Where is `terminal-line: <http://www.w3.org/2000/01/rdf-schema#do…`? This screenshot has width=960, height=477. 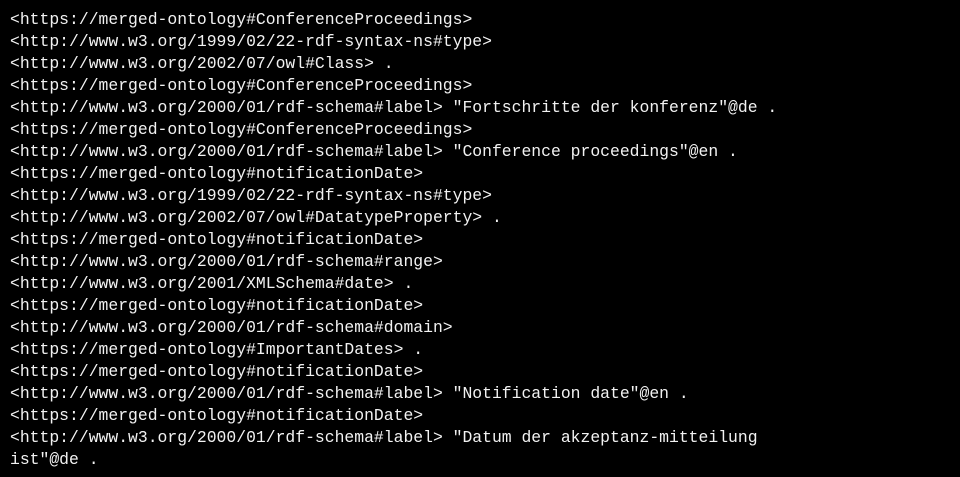 terminal-line: <http://www.w3.org/2000/01/rdf-schema#do… is located at coordinates (231, 327).